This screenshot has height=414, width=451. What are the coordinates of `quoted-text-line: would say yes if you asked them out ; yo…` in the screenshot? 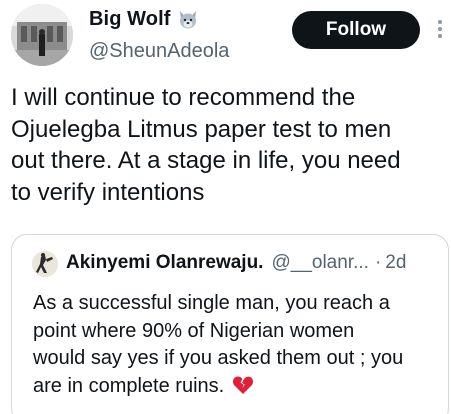 It's located at (218, 358).